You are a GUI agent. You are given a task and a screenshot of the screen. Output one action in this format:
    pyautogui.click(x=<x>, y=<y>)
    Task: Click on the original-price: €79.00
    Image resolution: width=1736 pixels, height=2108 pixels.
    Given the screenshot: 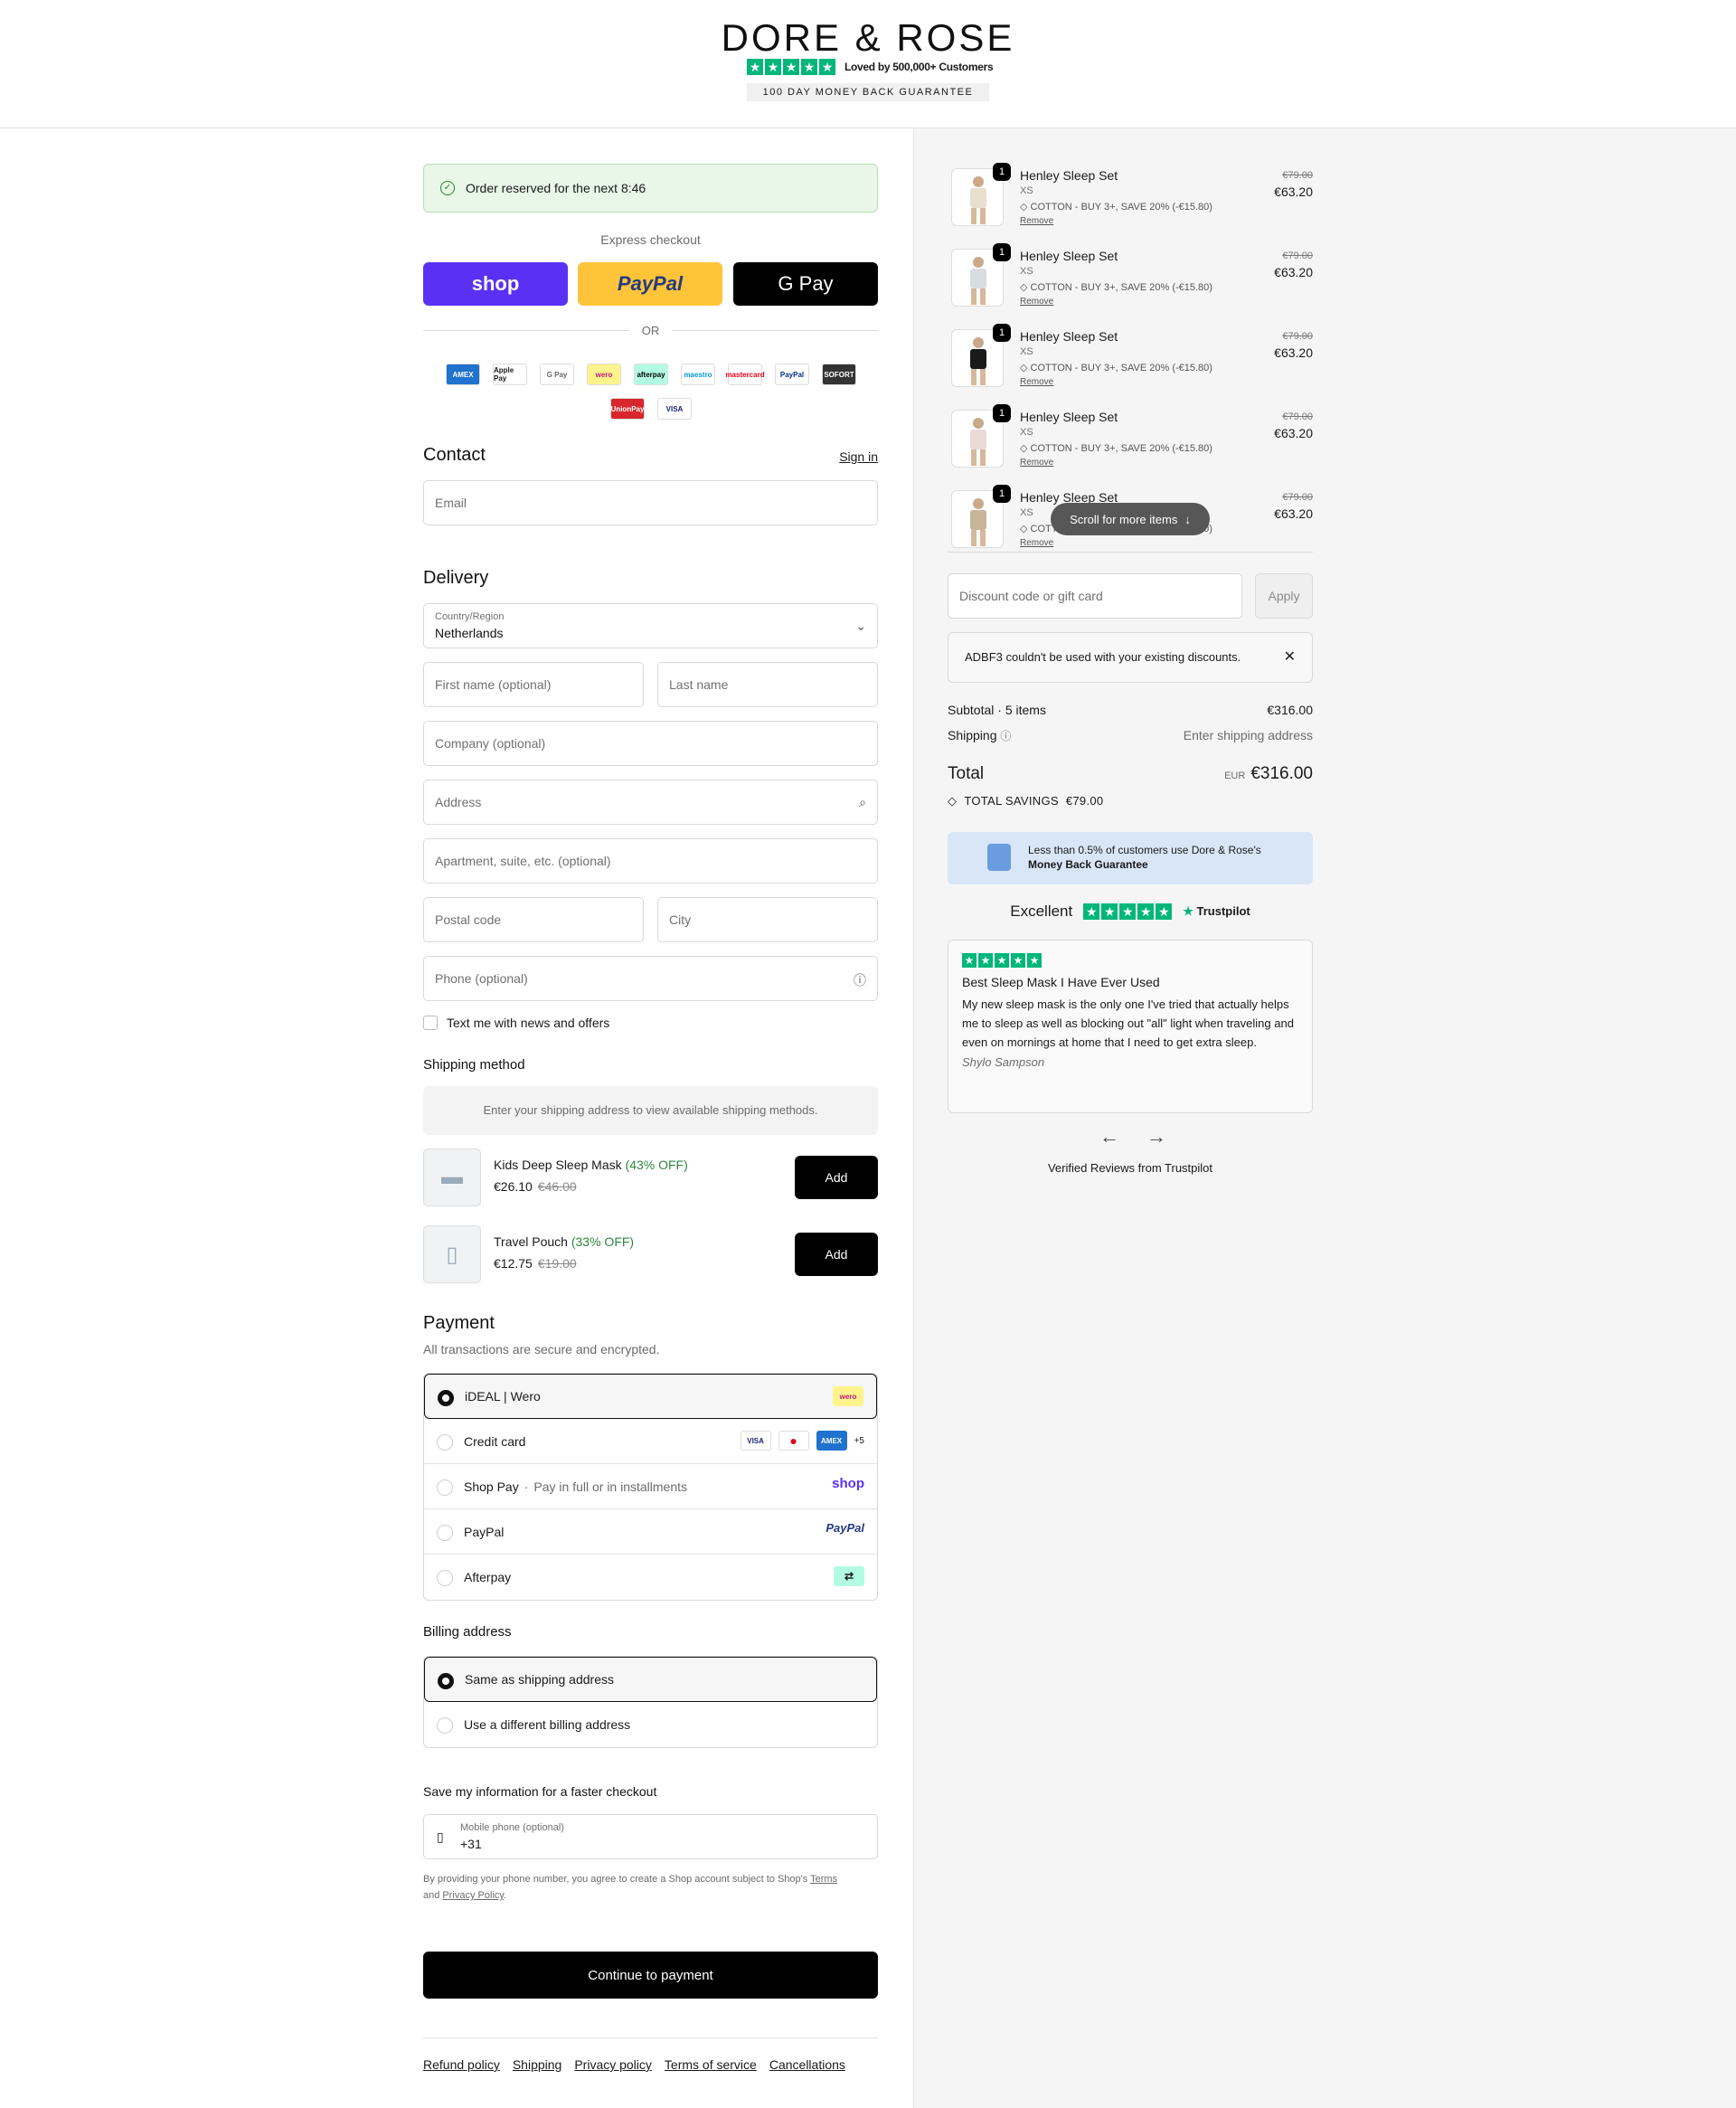 What is the action you would take?
    pyautogui.click(x=1298, y=416)
    